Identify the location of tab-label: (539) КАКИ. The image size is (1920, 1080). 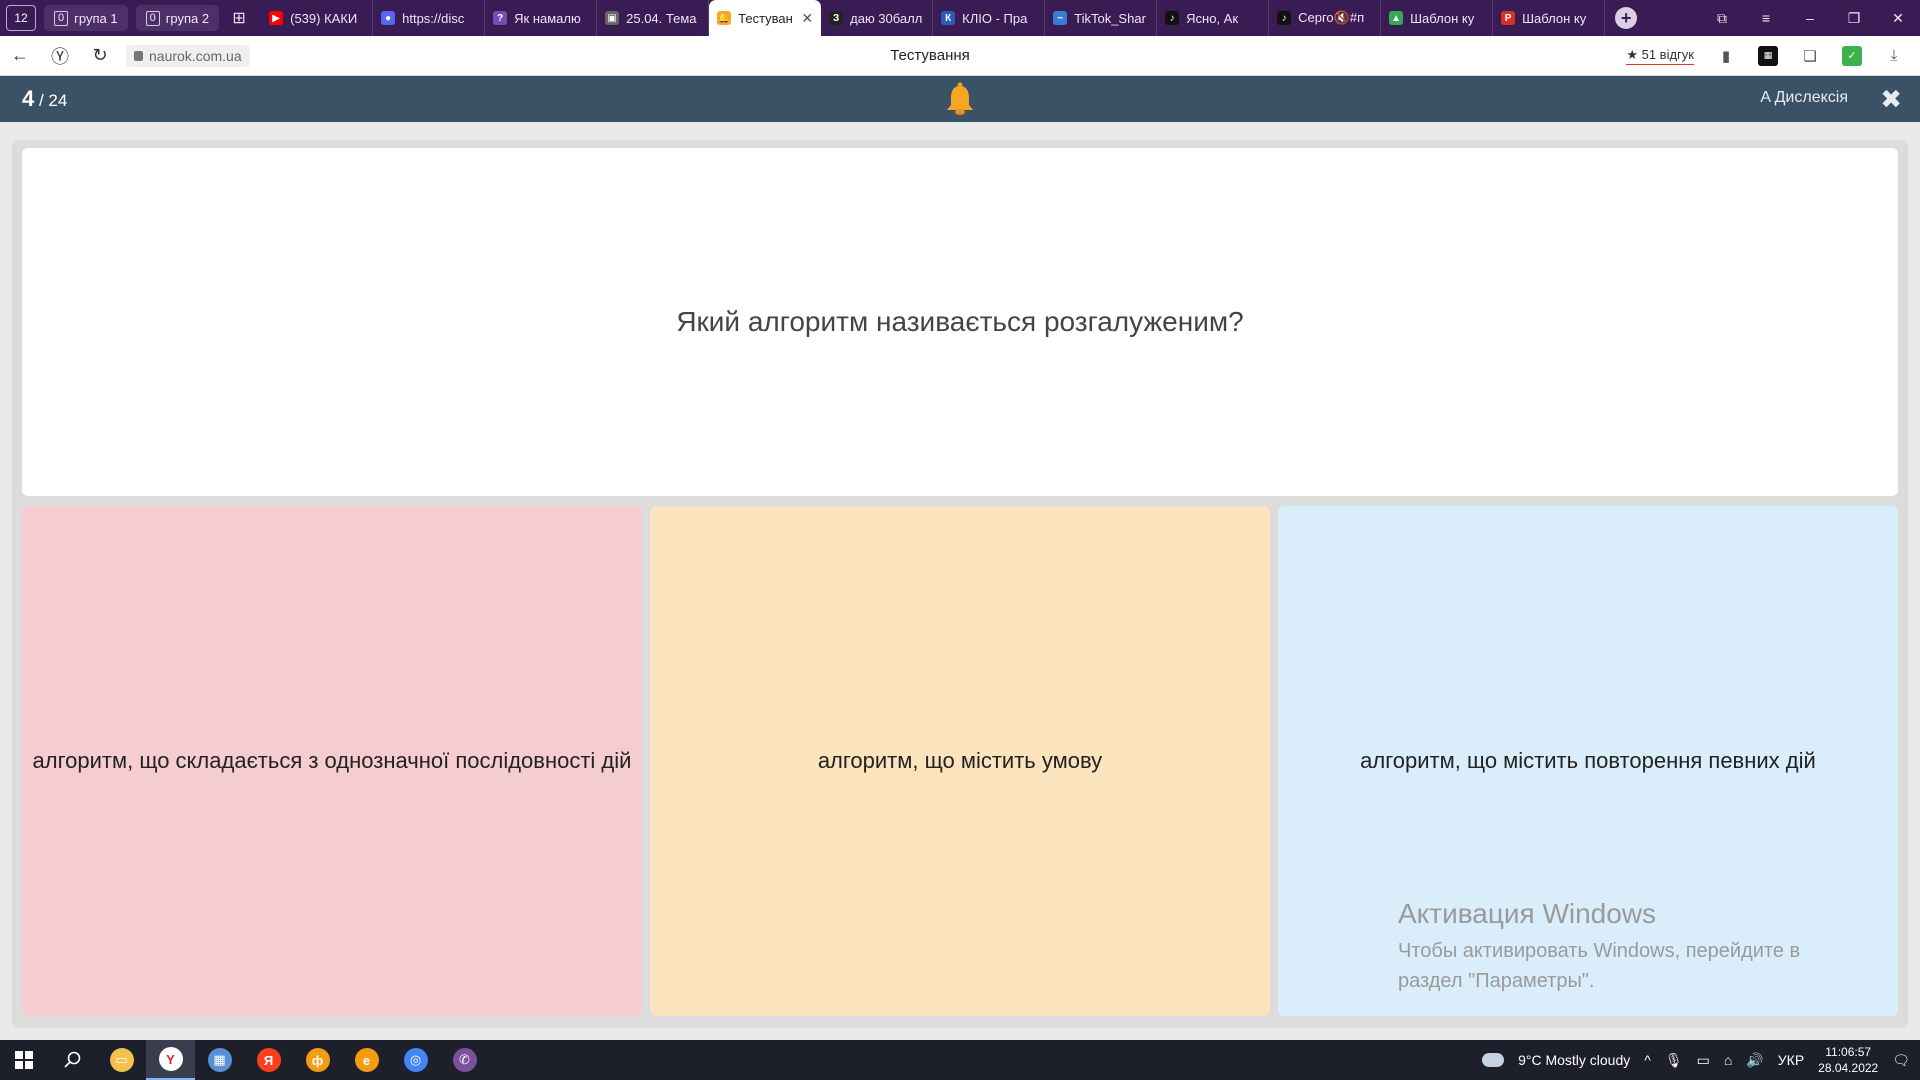
(324, 18).